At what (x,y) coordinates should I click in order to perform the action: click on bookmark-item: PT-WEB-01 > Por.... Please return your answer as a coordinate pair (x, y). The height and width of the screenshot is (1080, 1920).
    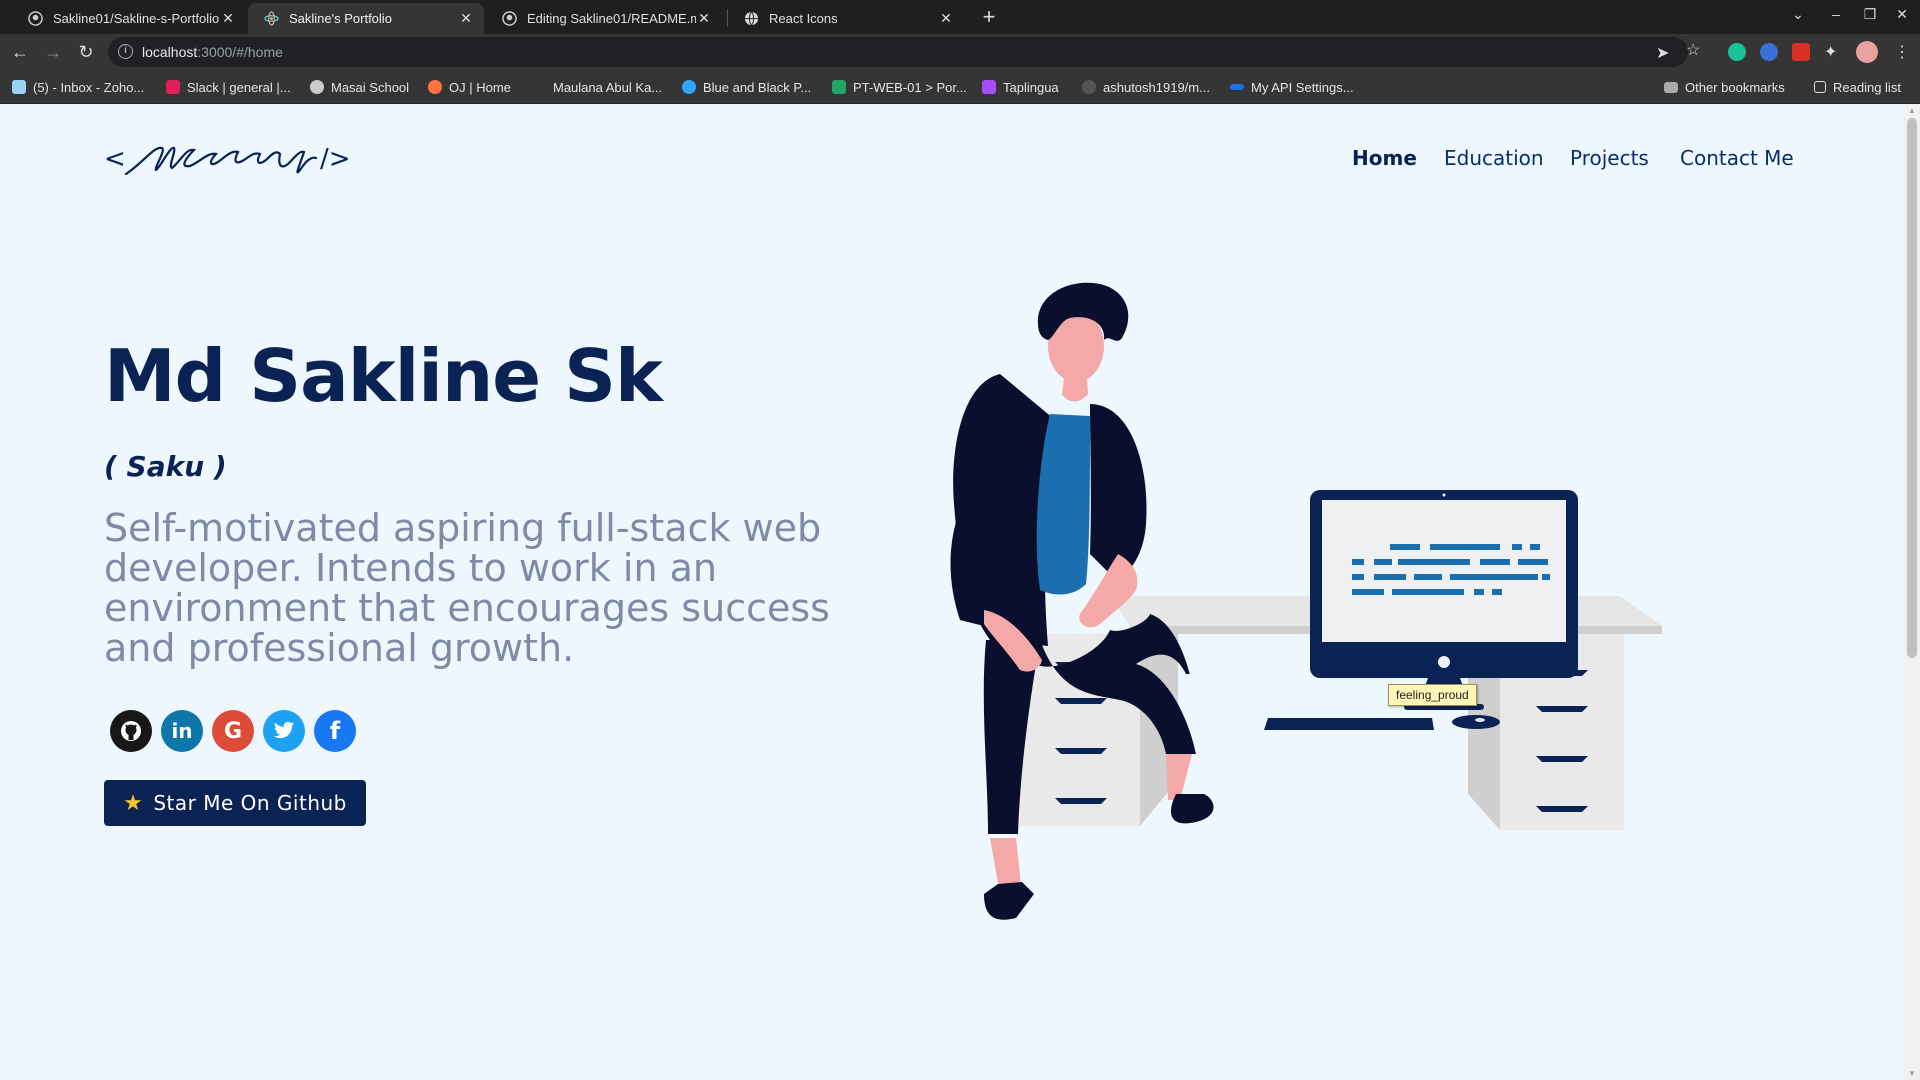
    Looking at the image, I should click on (899, 87).